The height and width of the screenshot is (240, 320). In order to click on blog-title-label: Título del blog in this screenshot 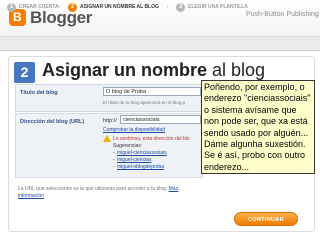, I will do `click(39, 93)`.